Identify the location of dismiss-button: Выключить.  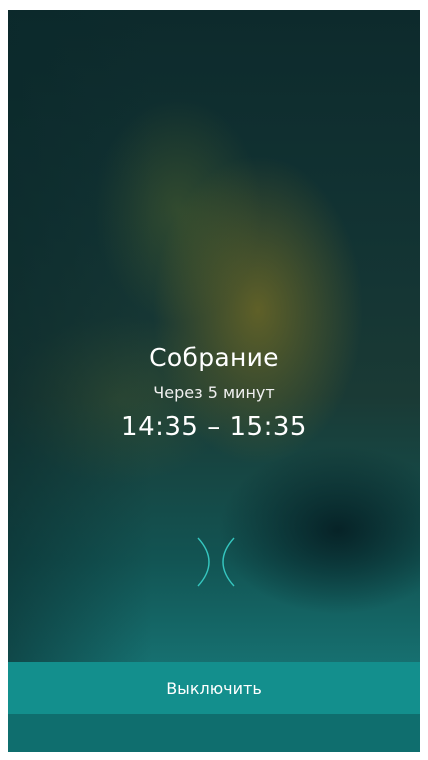
(214, 688).